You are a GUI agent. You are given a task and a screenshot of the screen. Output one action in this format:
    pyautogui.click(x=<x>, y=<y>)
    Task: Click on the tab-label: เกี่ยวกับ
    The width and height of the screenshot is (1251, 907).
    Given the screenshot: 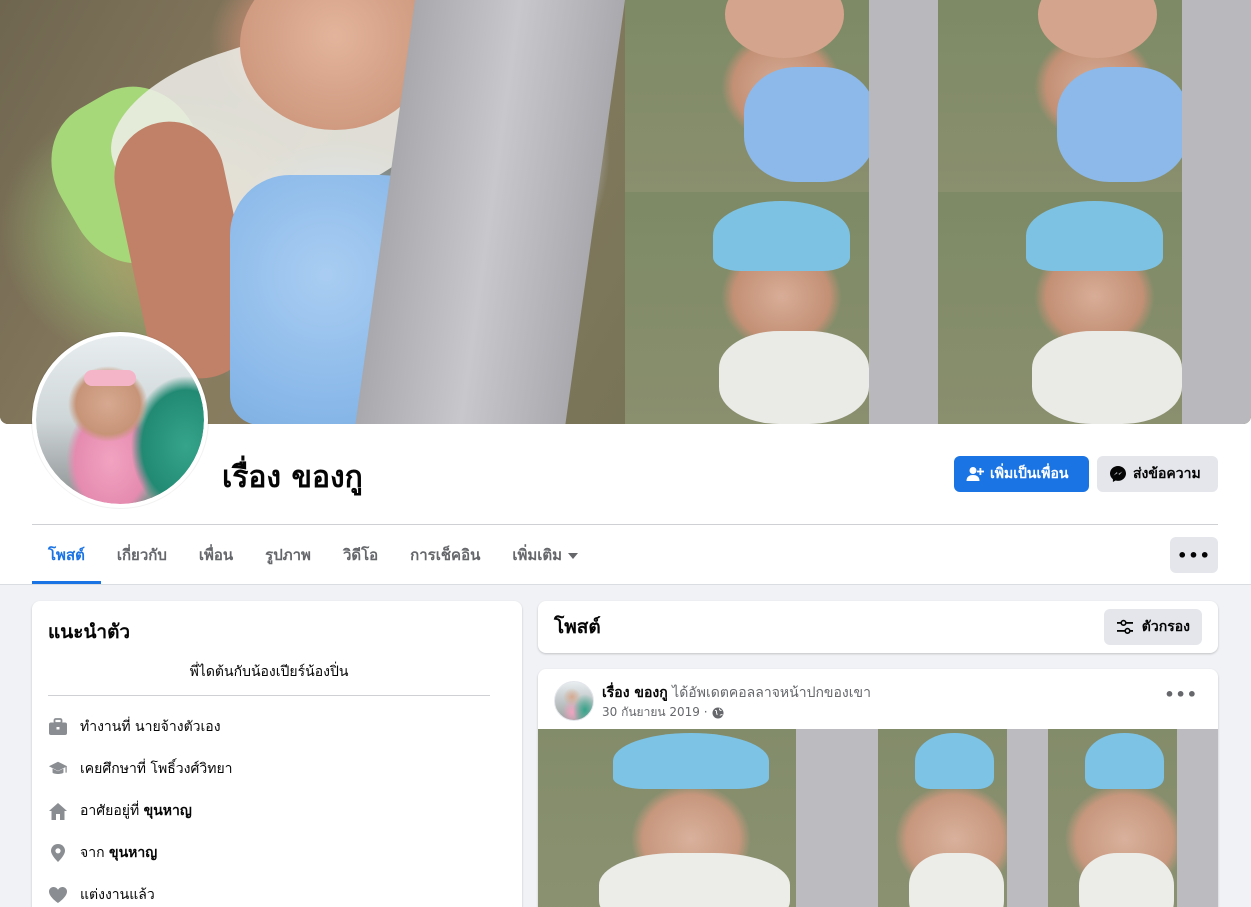 What is the action you would take?
    pyautogui.click(x=141, y=555)
    